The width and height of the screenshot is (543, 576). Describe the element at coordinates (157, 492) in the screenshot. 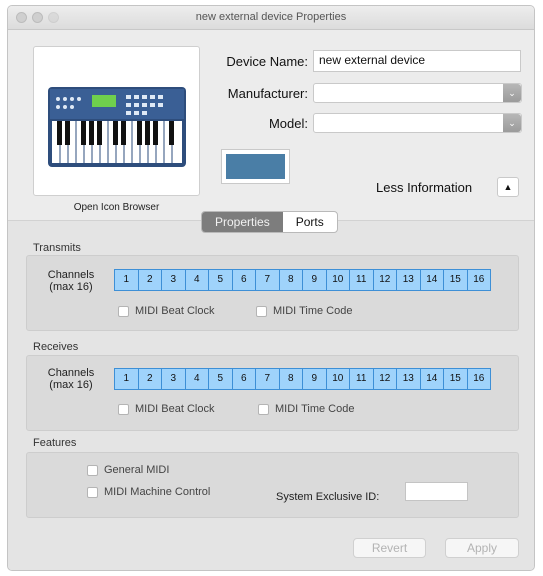

I see `checkbox-label: MIDI Machine Control` at that location.